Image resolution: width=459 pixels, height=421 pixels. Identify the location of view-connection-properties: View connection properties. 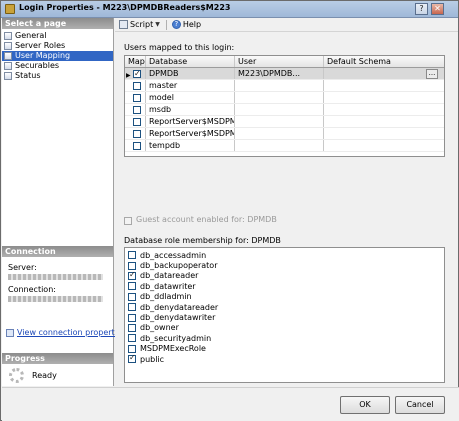
(66, 332).